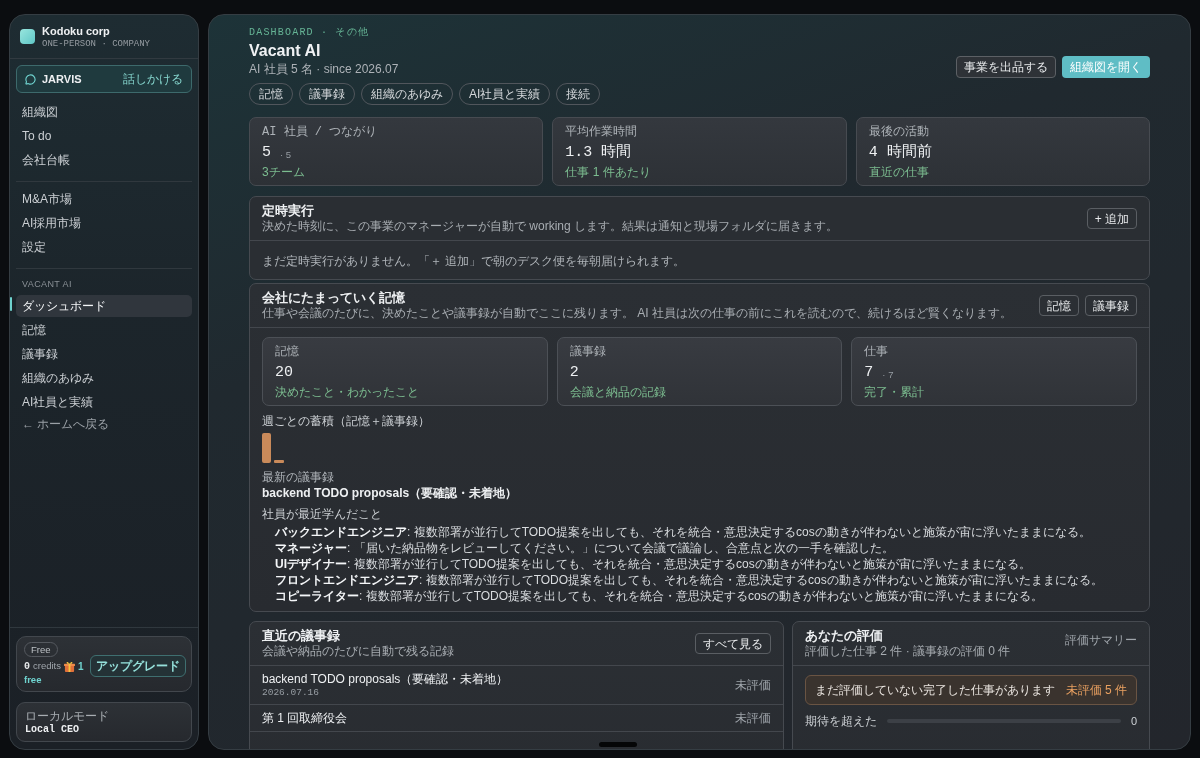 The image size is (1200, 758). Describe the element at coordinates (322, 514) in the screenshot. I see `learned-label: 社員が最近学んだこと` at that location.